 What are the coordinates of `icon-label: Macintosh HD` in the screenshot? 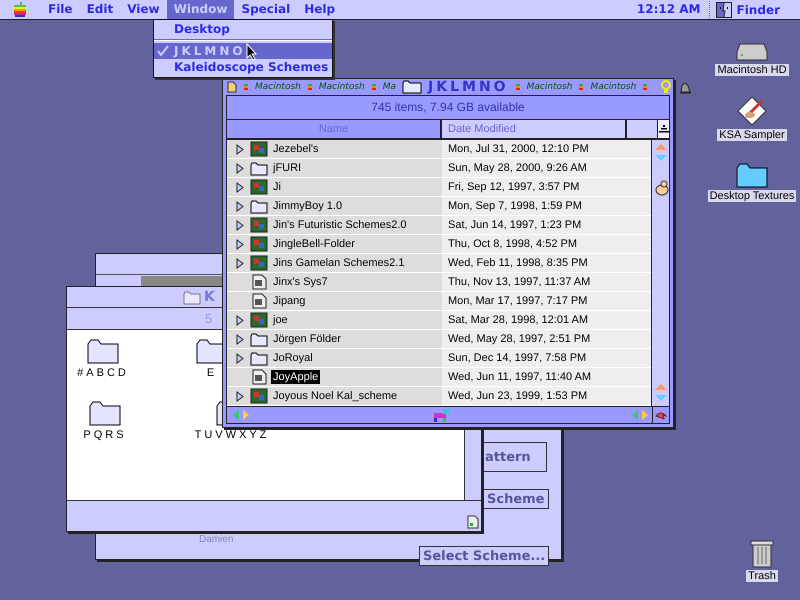 It's located at (752, 70).